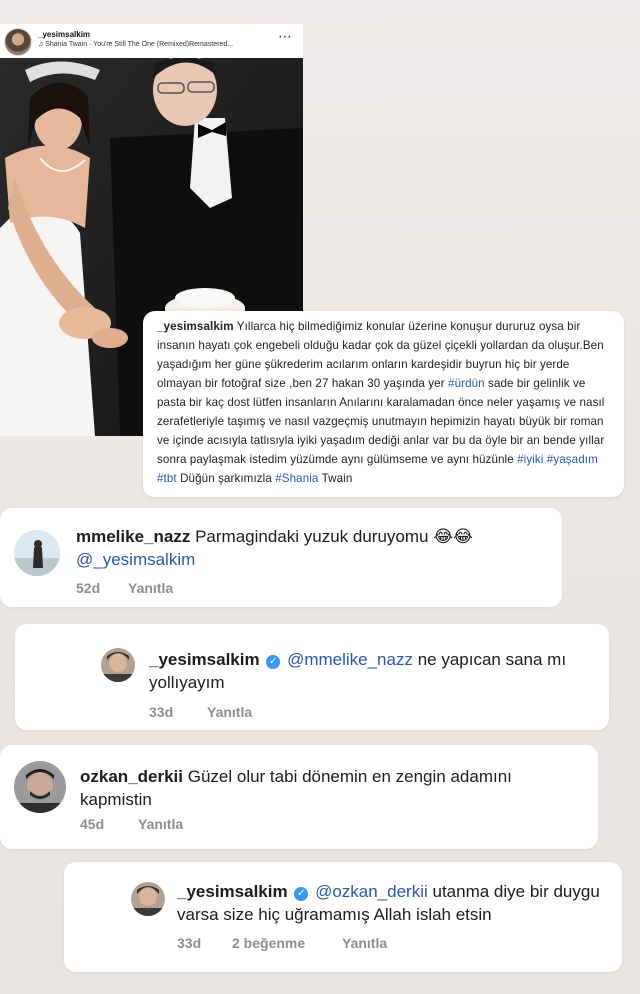 The height and width of the screenshot is (994, 640). I want to click on comment-mention: @ozkan_derkii, so click(371, 891).